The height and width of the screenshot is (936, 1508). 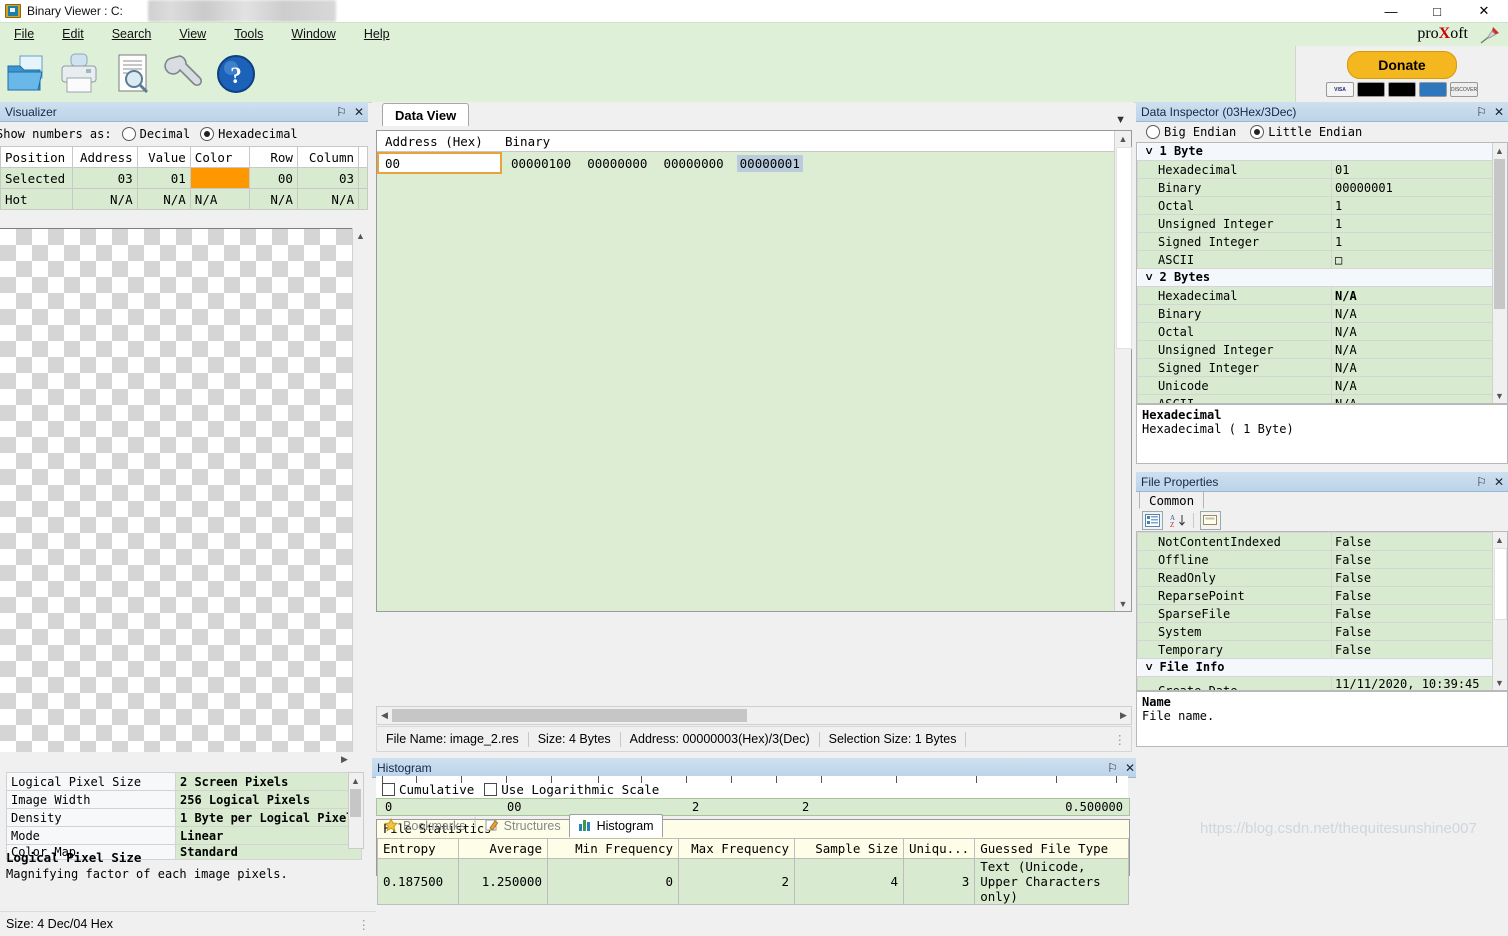 I want to click on group-file-info: ˅ File Info, so click(x=1315, y=667).